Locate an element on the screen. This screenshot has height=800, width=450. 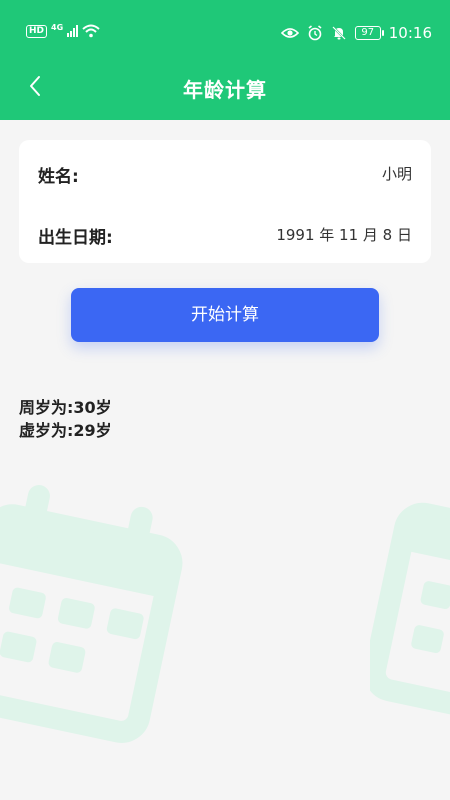
wifi-icon is located at coordinates (91, 31).